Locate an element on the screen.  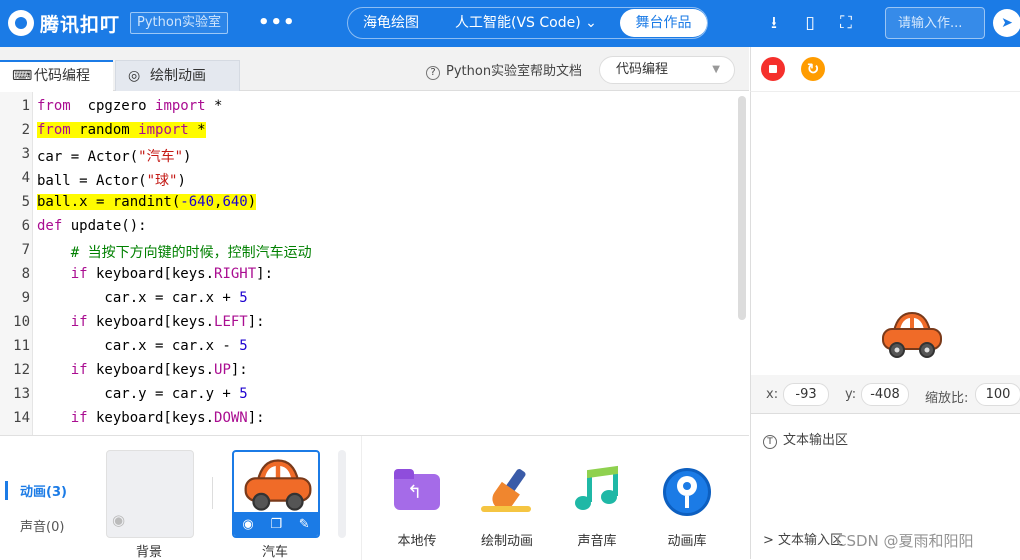
coordinate-bar: x: -93 y: -408 缩放比: 100 is located at coordinates (885, 394).